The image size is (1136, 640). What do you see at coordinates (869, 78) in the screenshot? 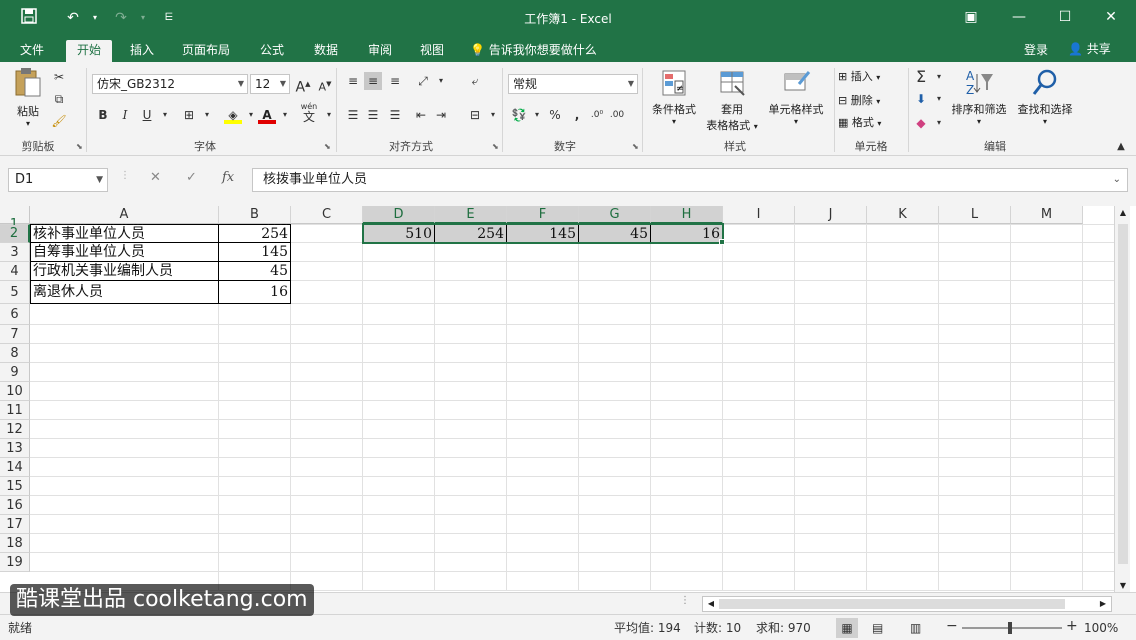
I see `insert-cells-button: ⊞ 插入 ▾` at bounding box center [869, 78].